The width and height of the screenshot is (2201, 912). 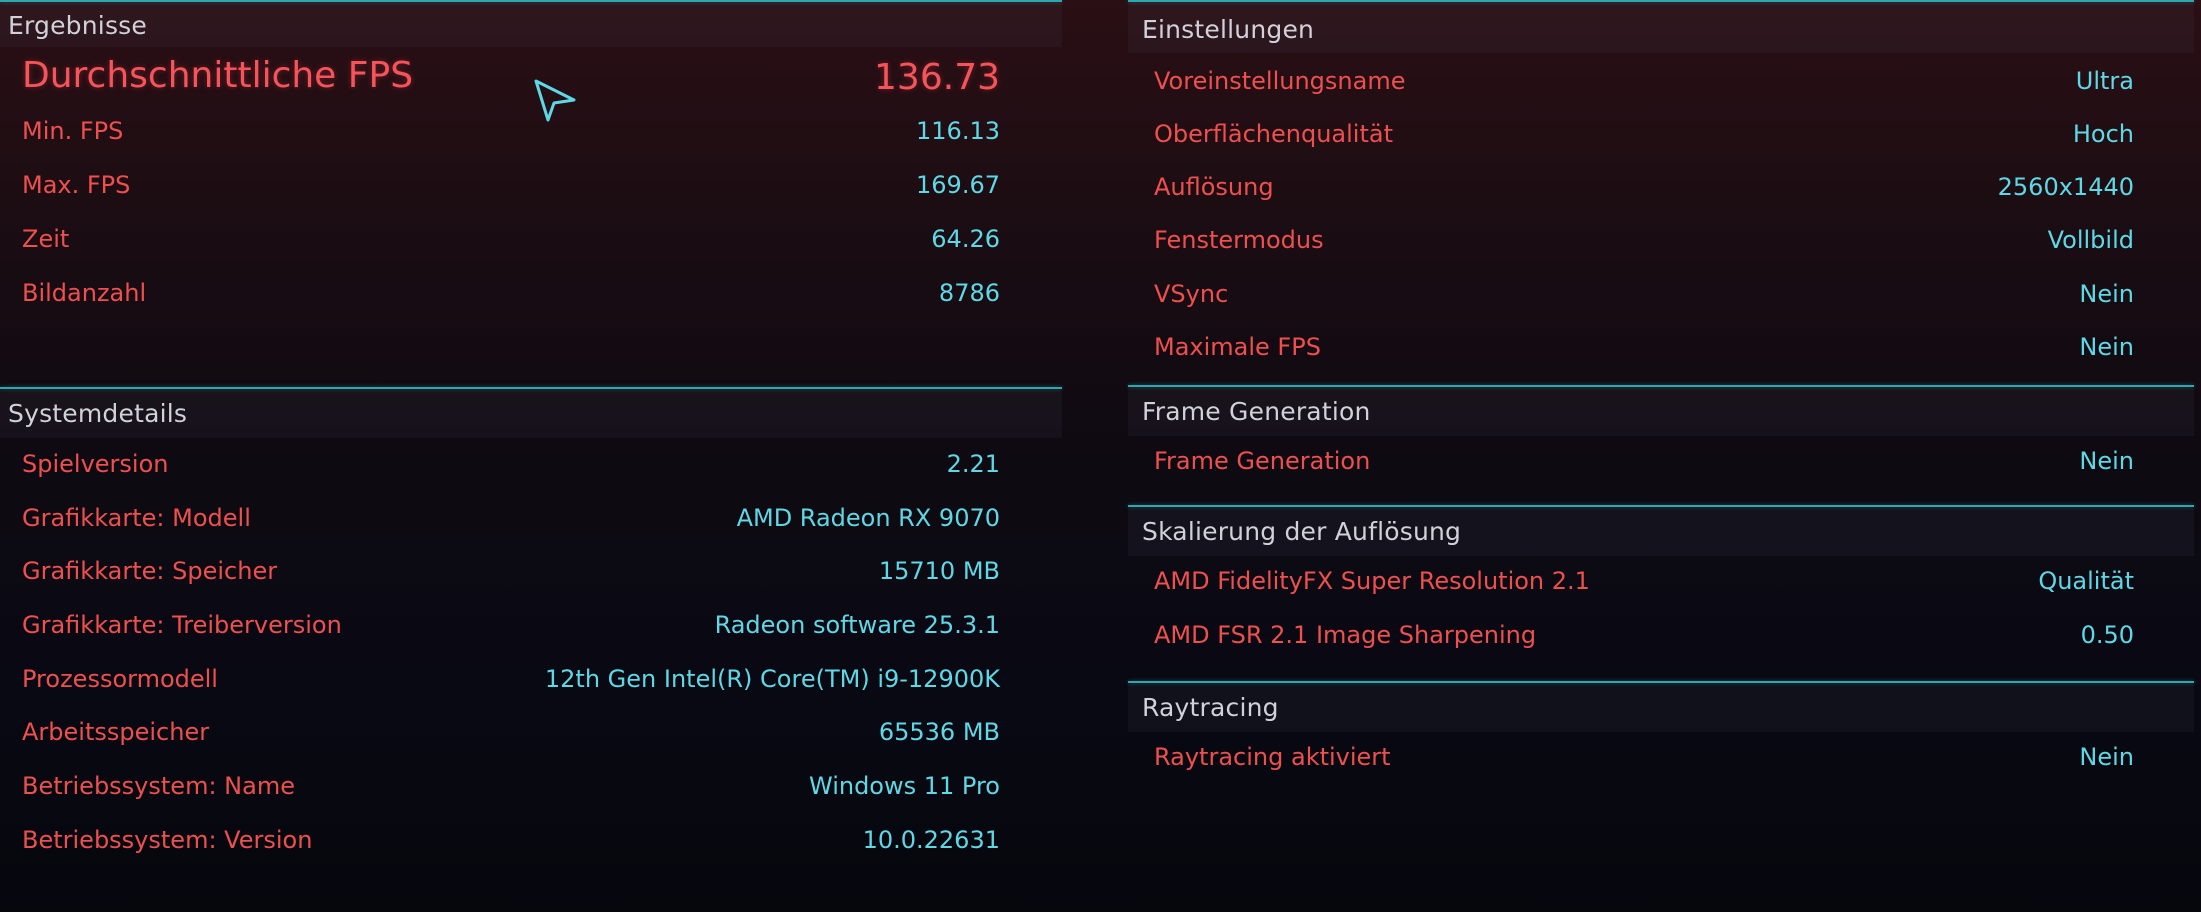 I want to click on row-value: AMD Radeon RX 9070, so click(x=868, y=518).